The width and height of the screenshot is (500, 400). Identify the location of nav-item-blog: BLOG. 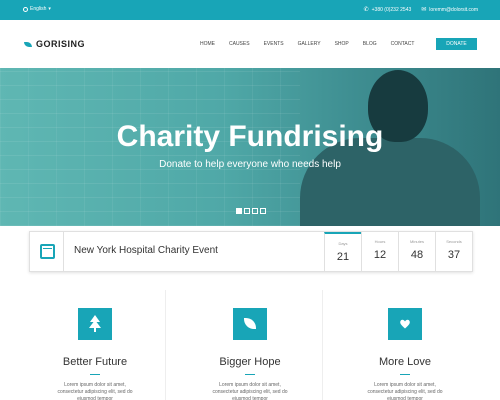
(370, 44).